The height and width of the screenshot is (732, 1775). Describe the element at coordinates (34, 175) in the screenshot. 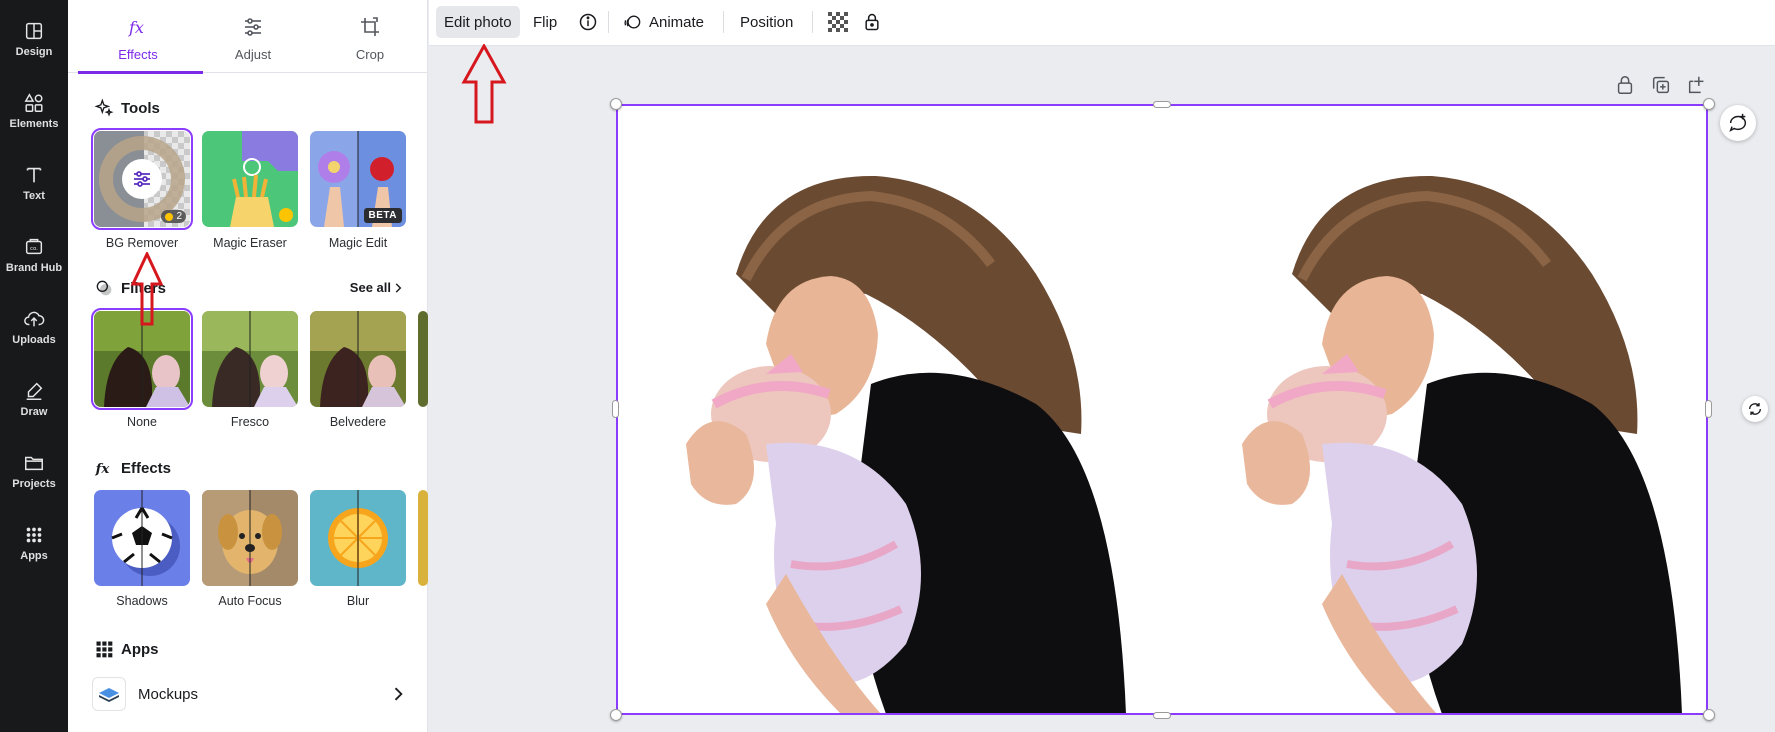

I see `text-icon` at that location.